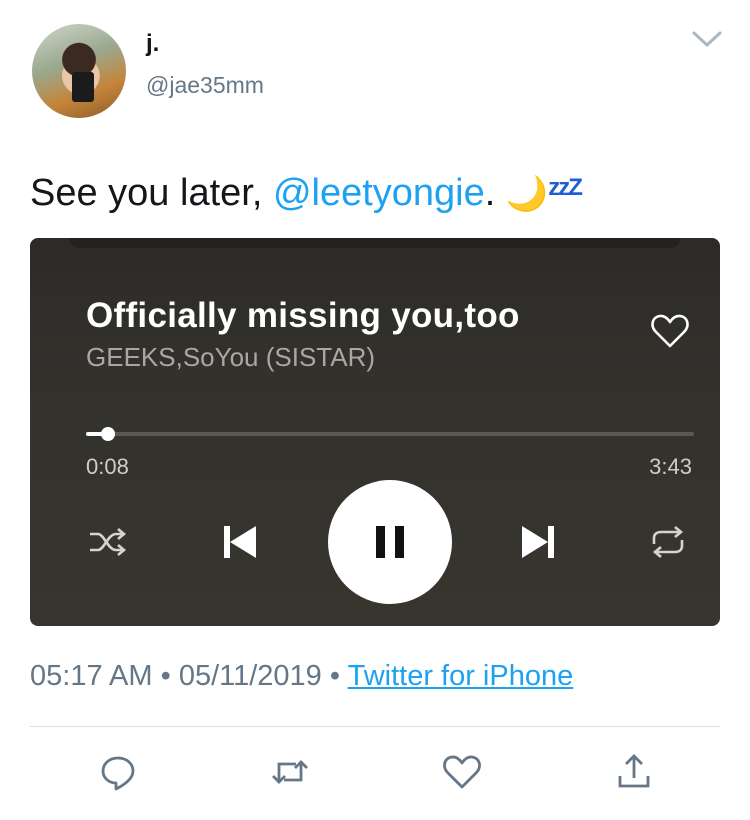 This screenshot has width=750, height=820. Describe the element at coordinates (107, 434) in the screenshot. I see `progress-knob` at that location.